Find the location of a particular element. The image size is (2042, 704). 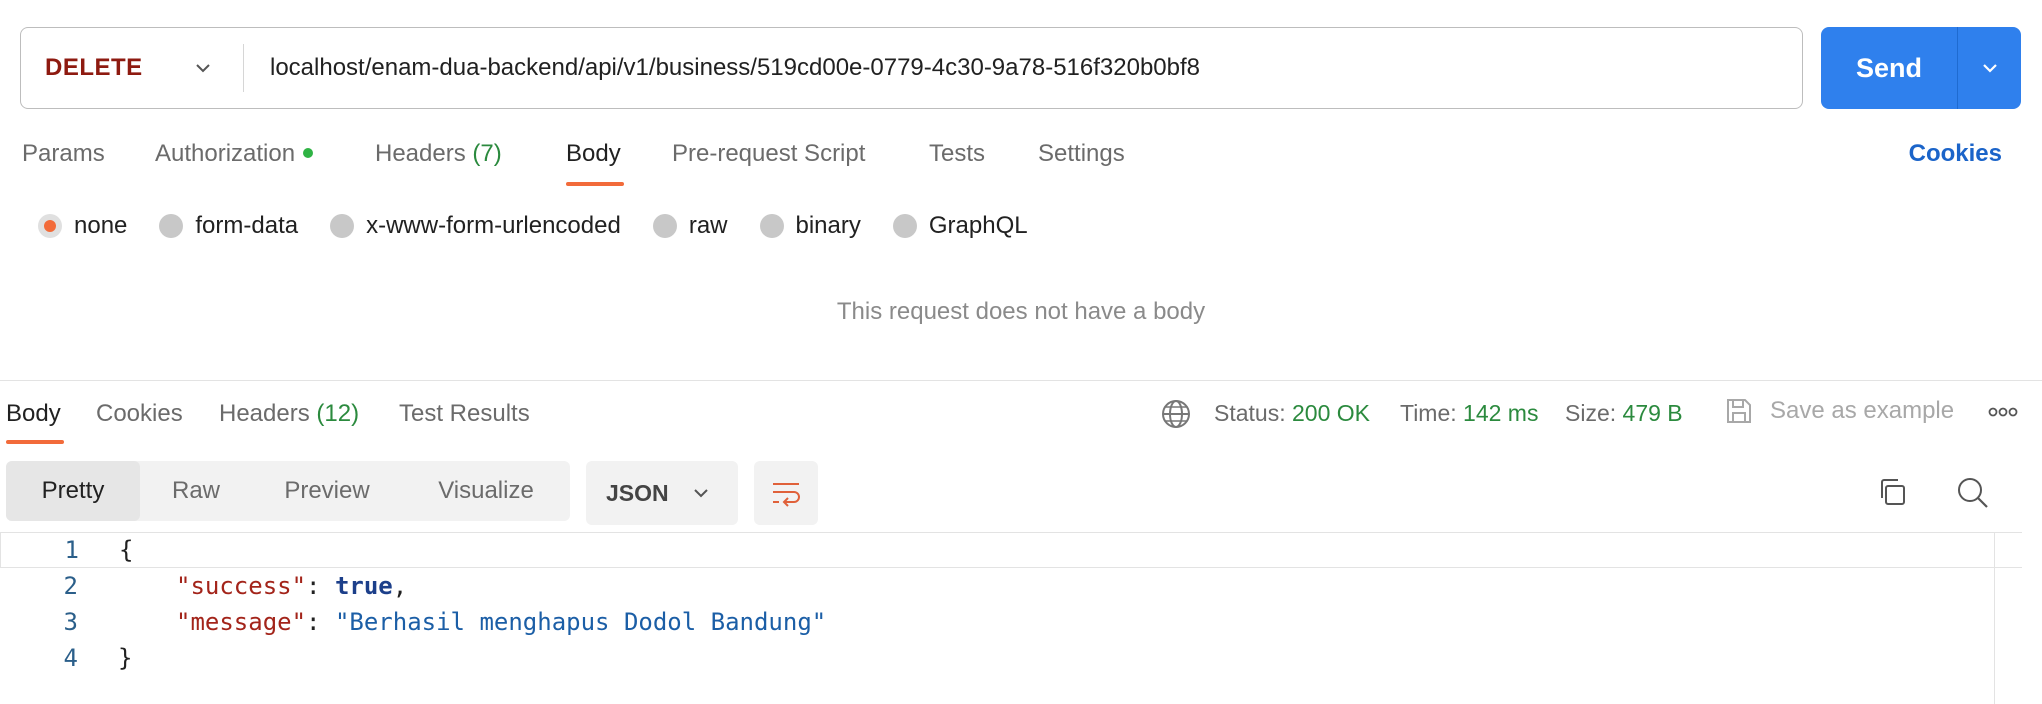

line-number: 4 is located at coordinates (70, 658).